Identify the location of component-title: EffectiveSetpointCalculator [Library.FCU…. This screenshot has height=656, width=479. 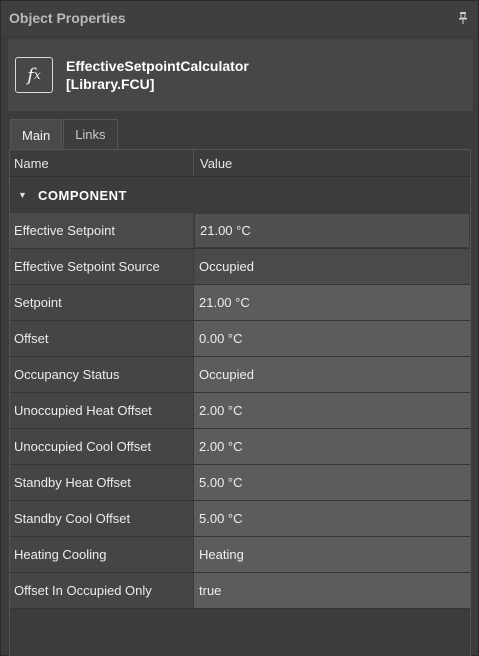
(157, 75).